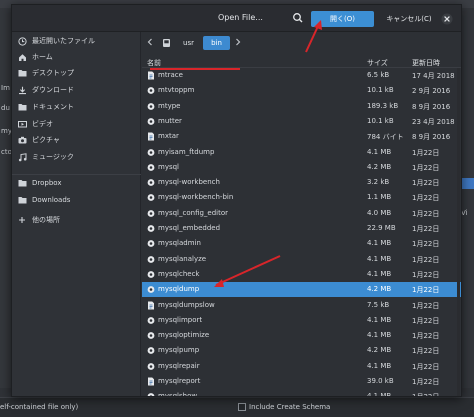 The image size is (474, 417). What do you see at coordinates (312, 38) in the screenshot?
I see `open-button-arrow-annotation` at bounding box center [312, 38].